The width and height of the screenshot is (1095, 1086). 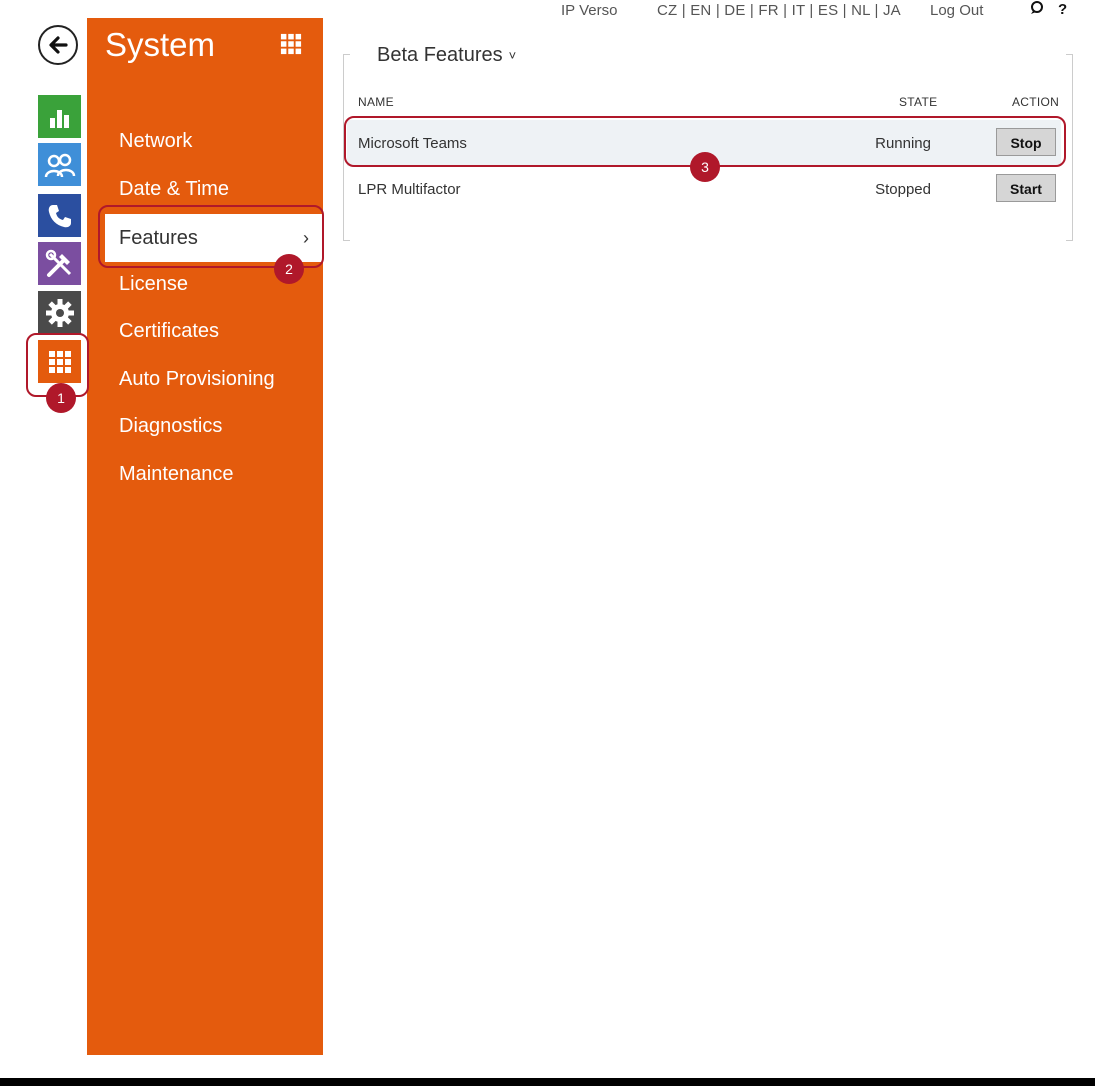 What do you see at coordinates (169, 331) in the screenshot?
I see `sidebar-item-certificates: Certificates` at bounding box center [169, 331].